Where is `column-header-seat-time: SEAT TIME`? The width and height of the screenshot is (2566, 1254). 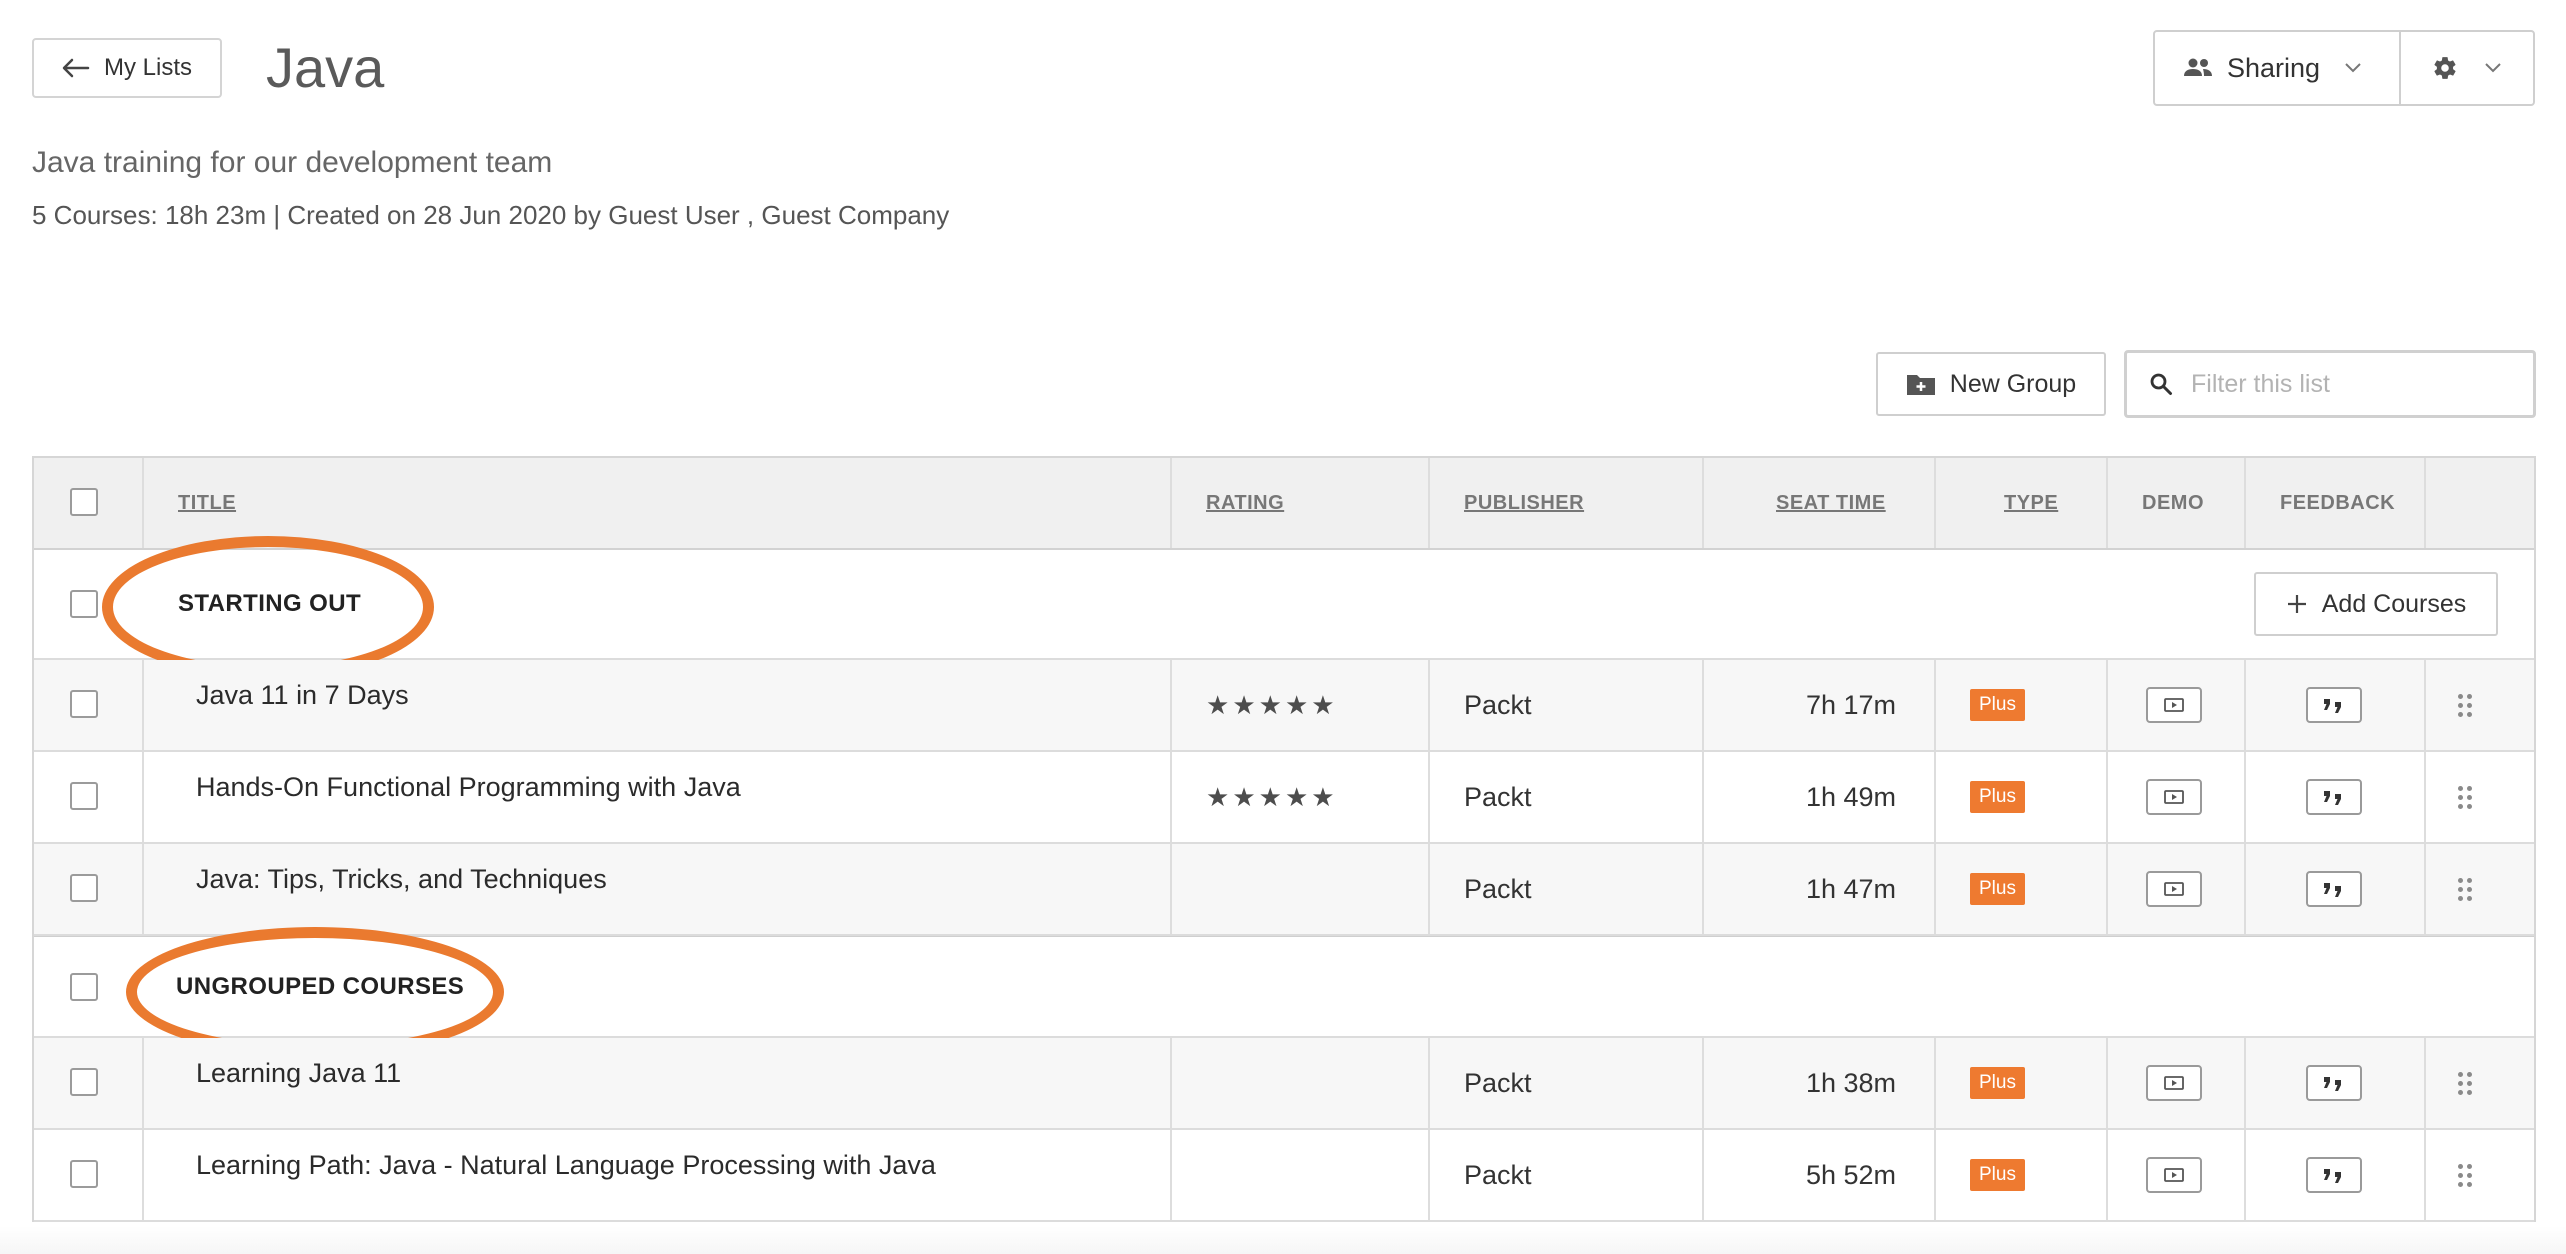
column-header-seat-time: SEAT TIME is located at coordinates (1831, 503).